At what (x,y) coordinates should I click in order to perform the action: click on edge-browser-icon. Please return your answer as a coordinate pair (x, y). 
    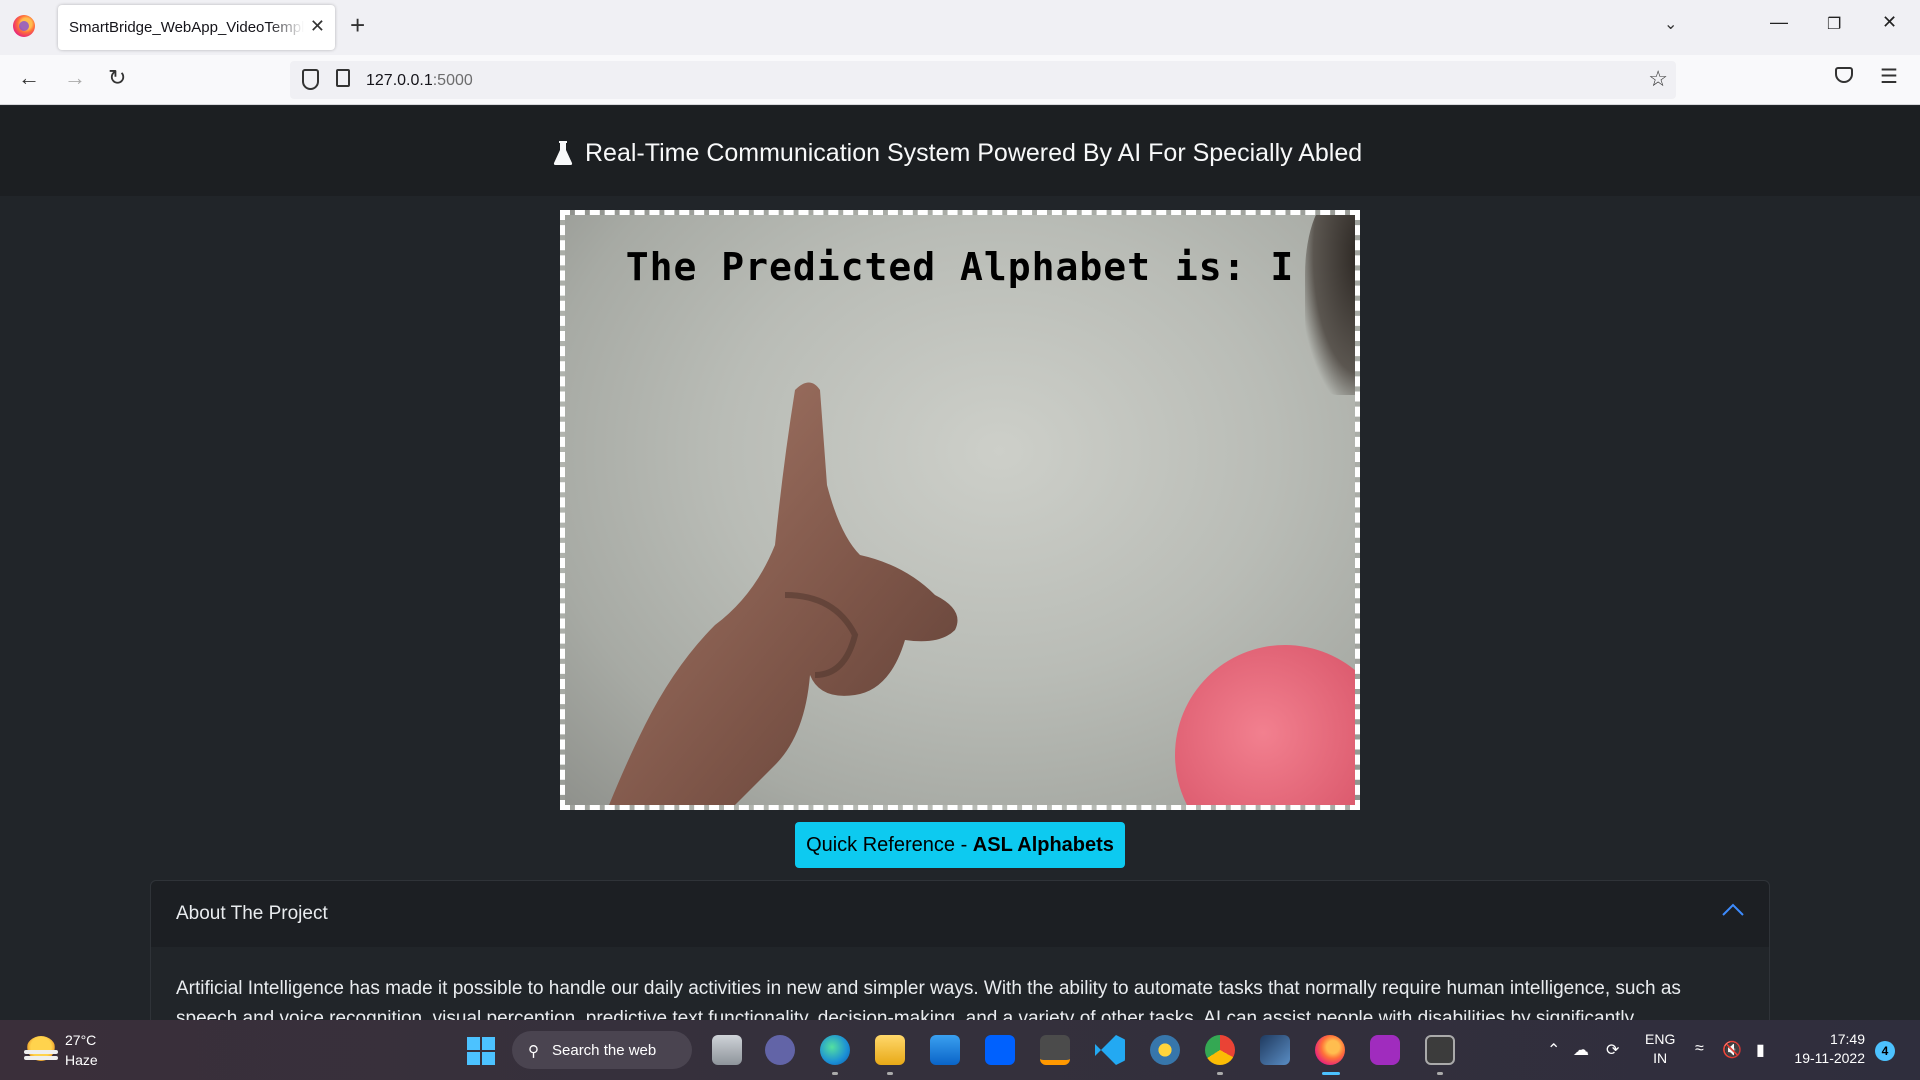
    Looking at the image, I should click on (835, 1050).